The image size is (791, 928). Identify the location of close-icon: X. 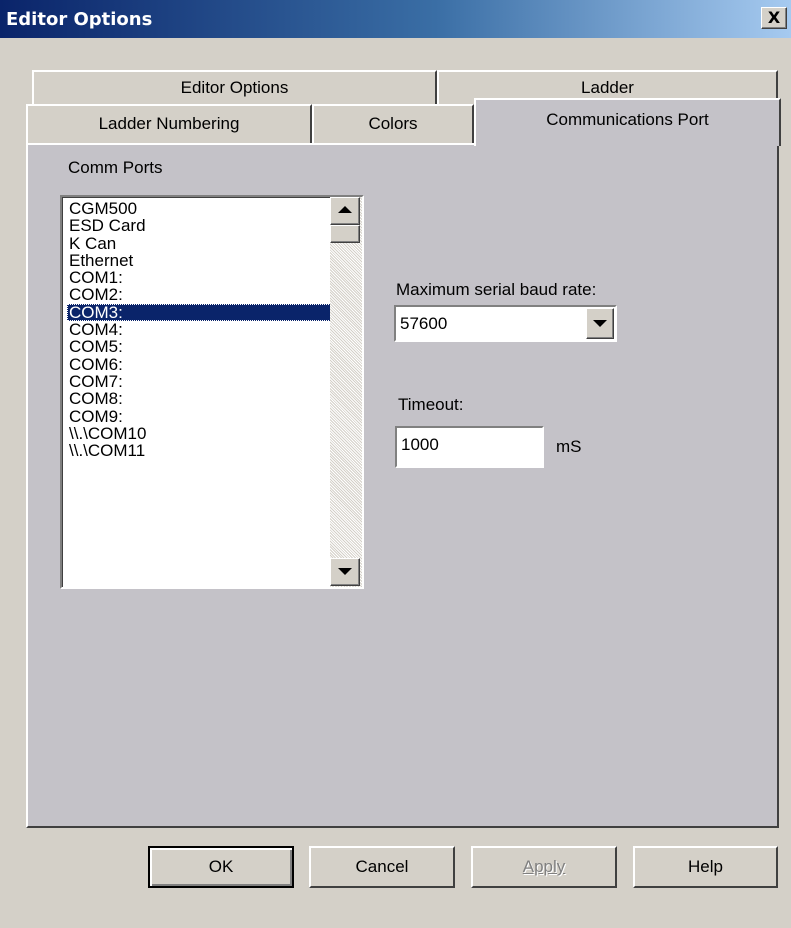
(774, 17).